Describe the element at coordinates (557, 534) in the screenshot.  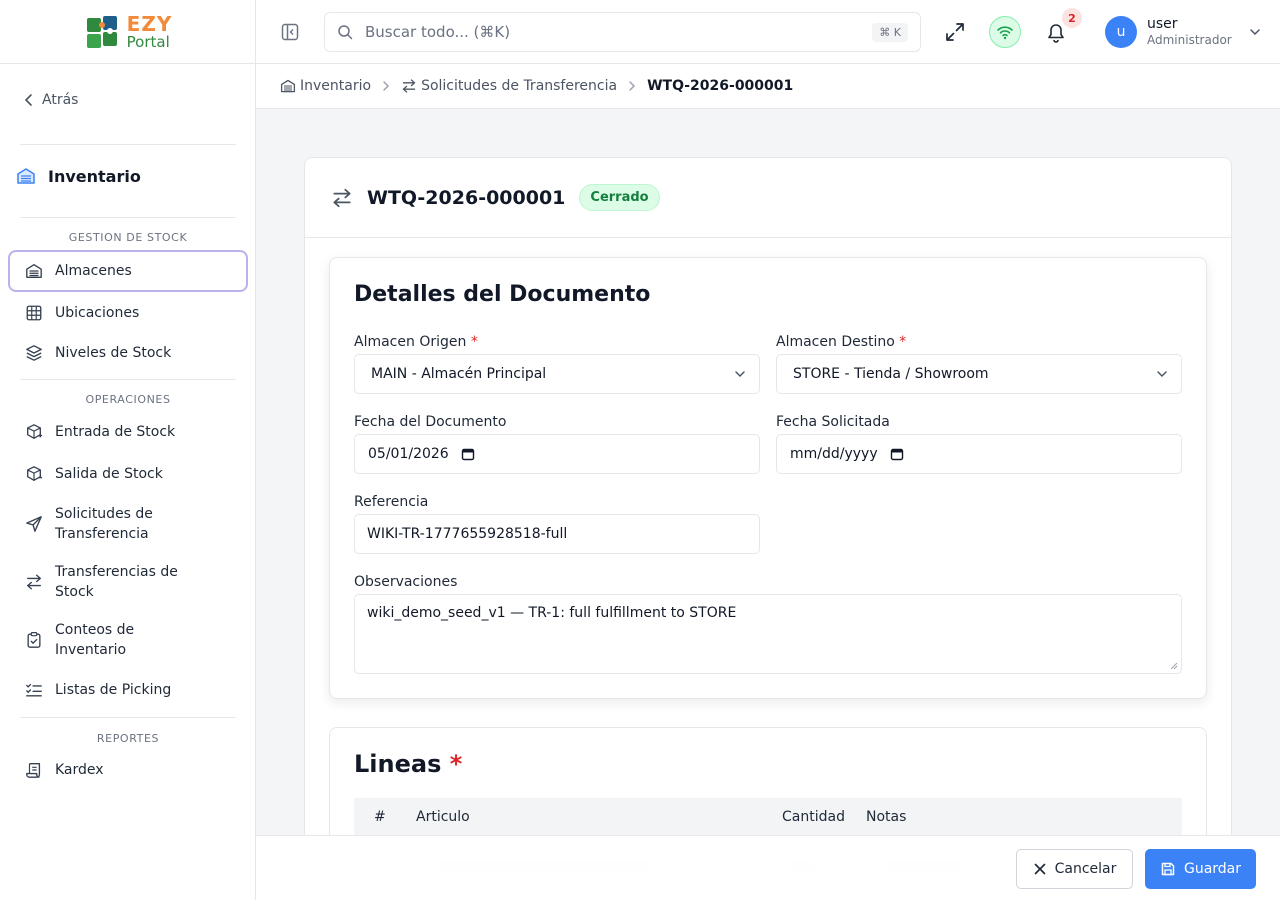
I see `ref-input: WIKI-TR-1777655928518-full` at that location.